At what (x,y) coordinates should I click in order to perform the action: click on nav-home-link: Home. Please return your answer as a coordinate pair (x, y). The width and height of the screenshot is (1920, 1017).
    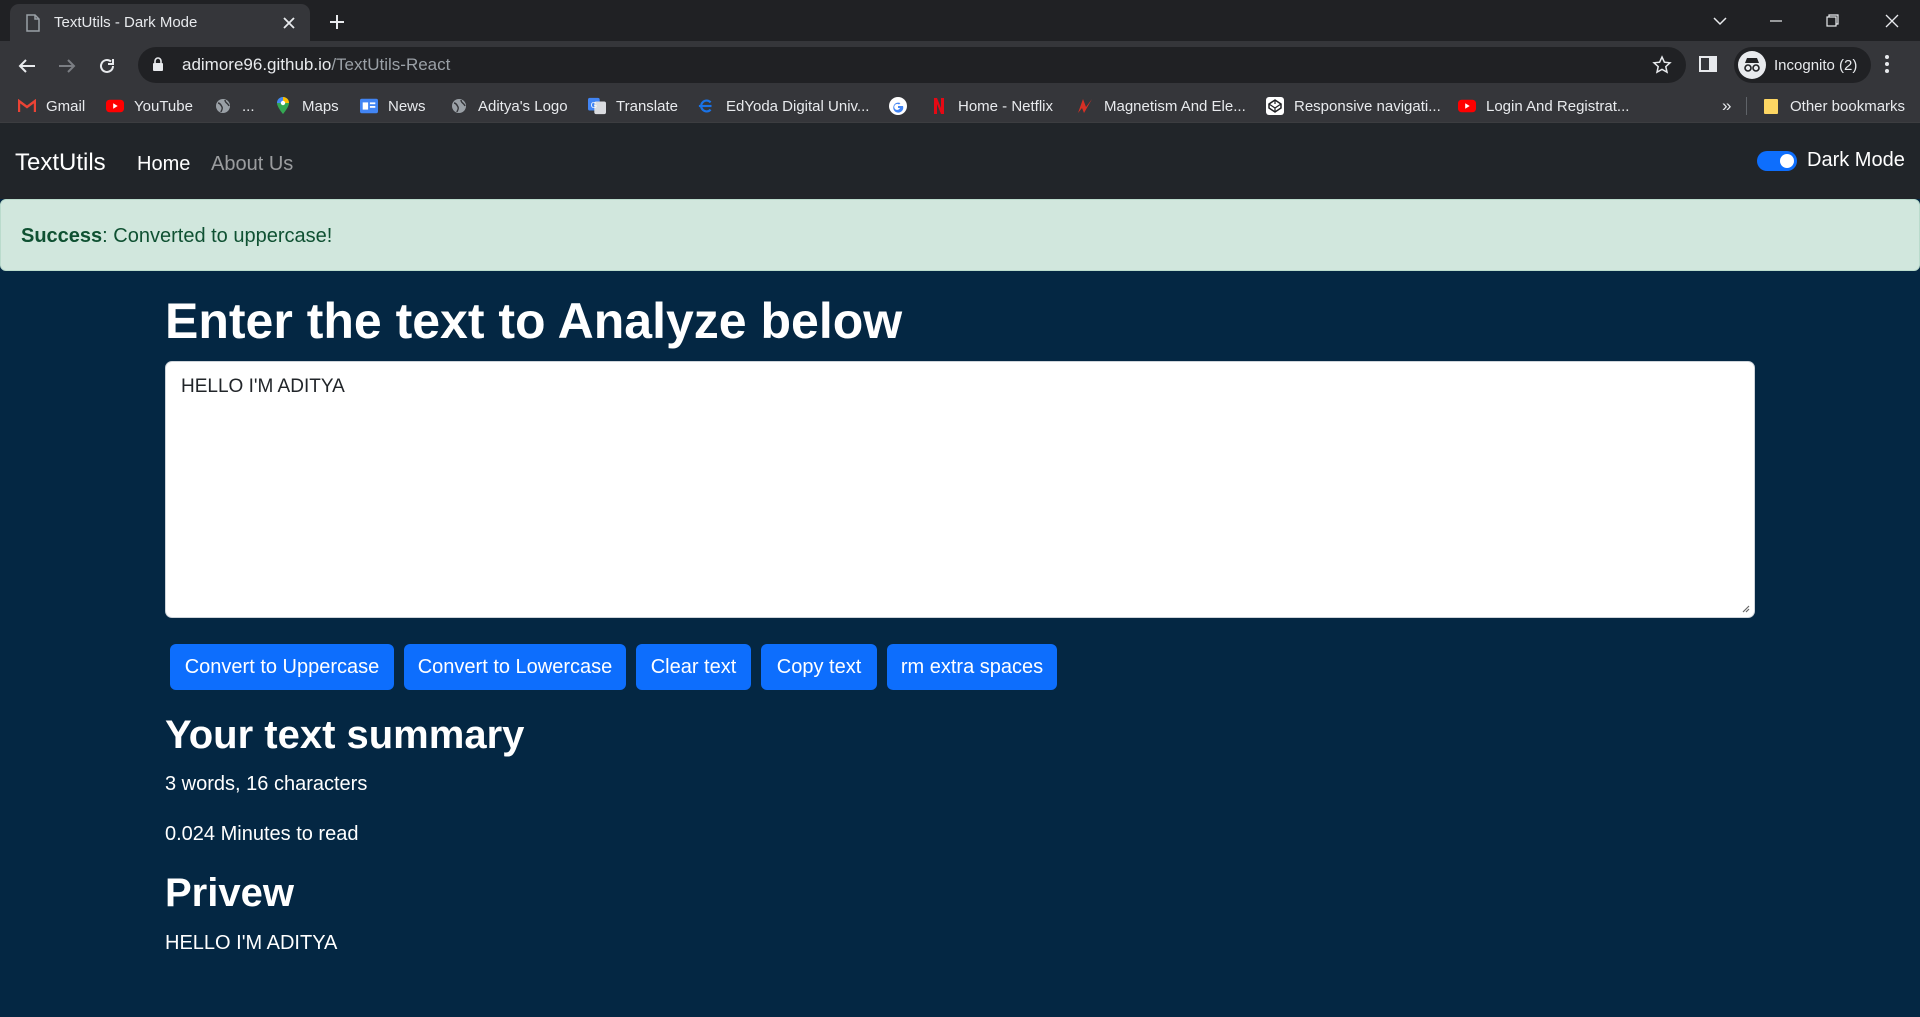
    Looking at the image, I should click on (163, 164).